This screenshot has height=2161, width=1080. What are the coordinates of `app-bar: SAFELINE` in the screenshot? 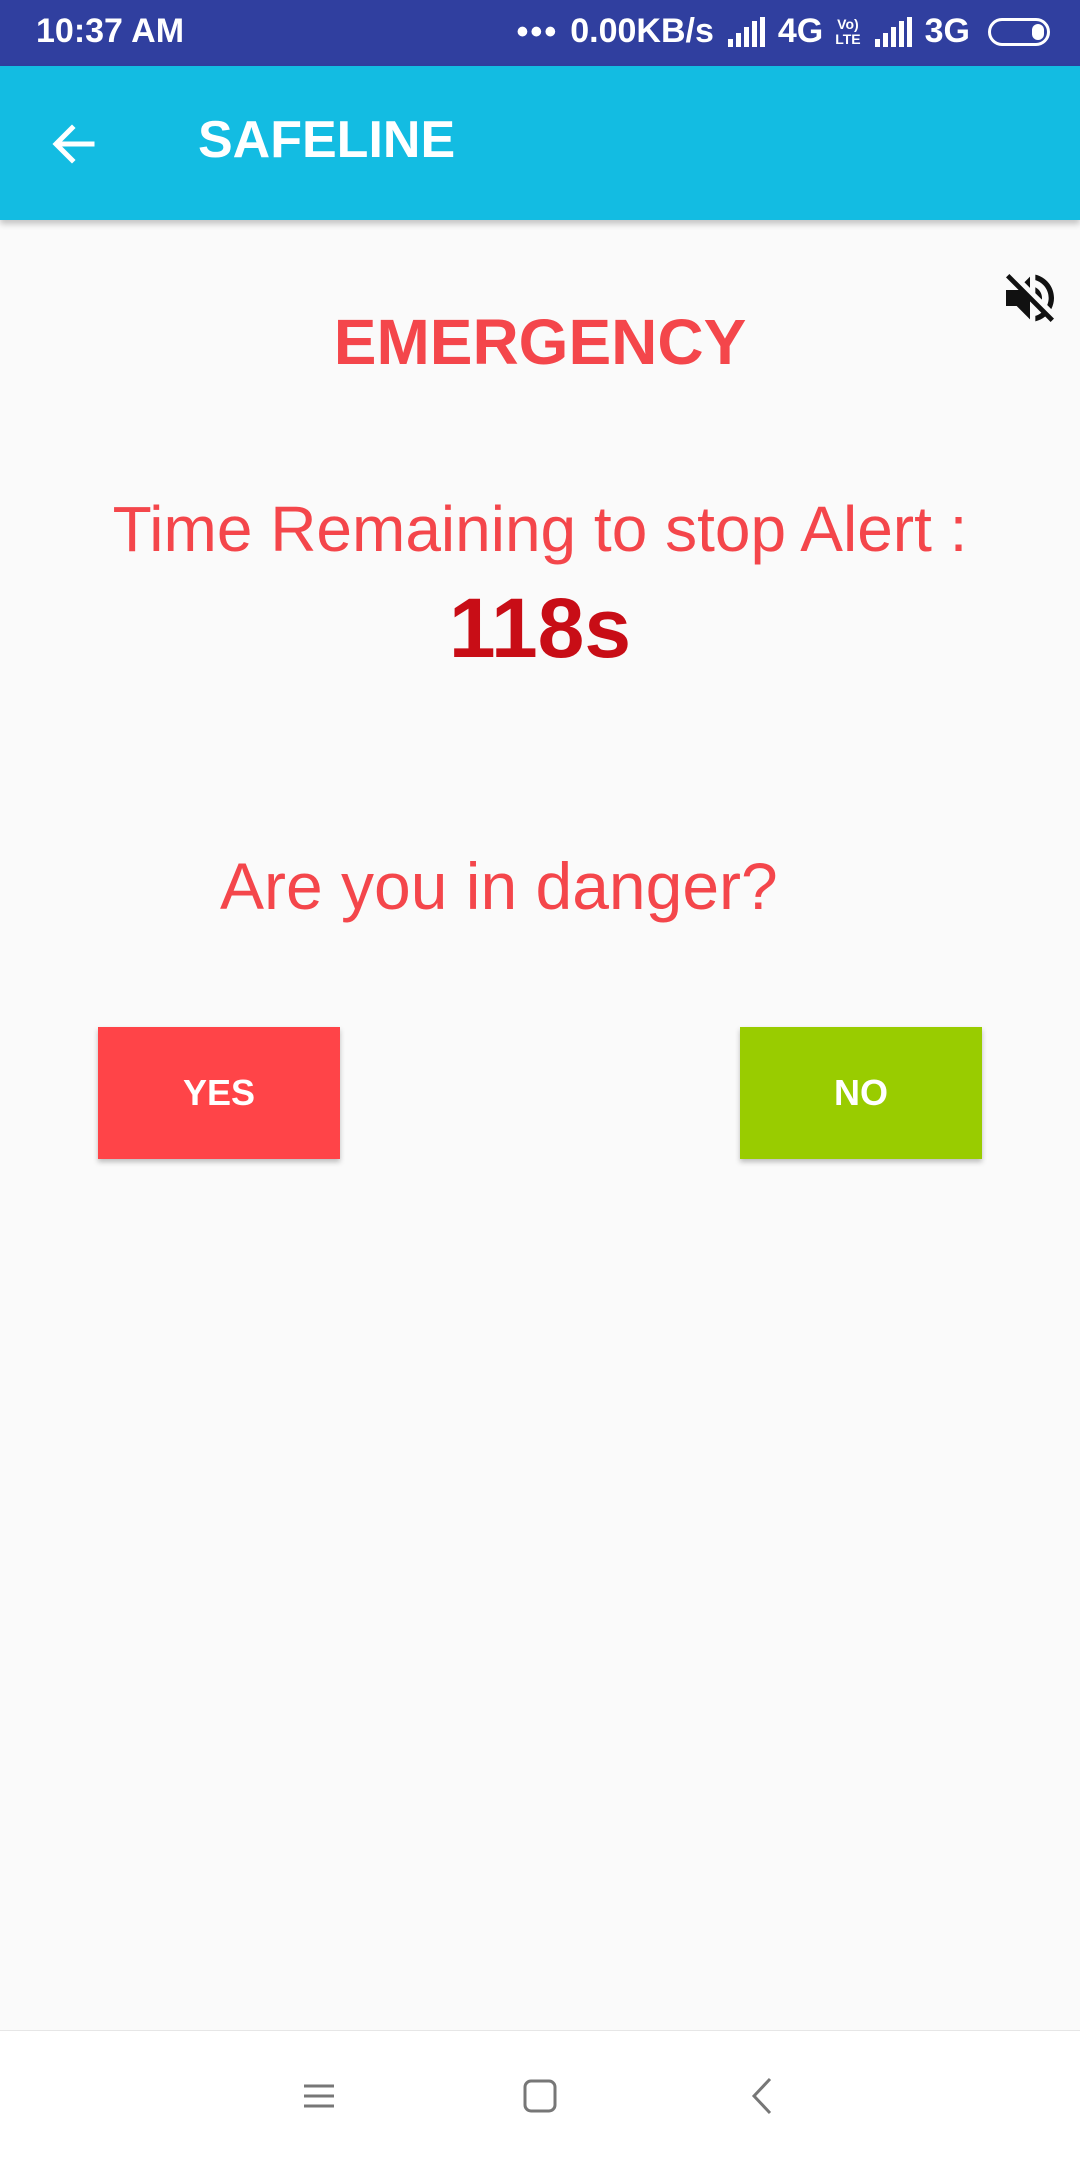 It's located at (540, 143).